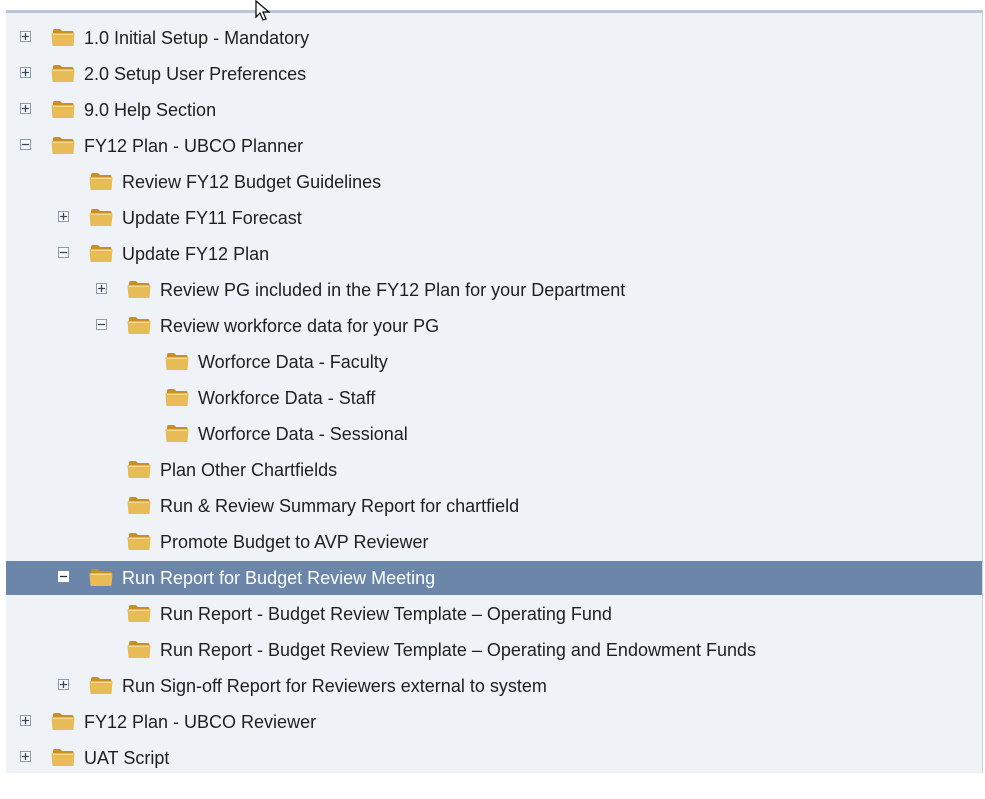  What do you see at coordinates (494, 578) in the screenshot?
I see `tree-item: Run Report for Budget Review Meeting` at bounding box center [494, 578].